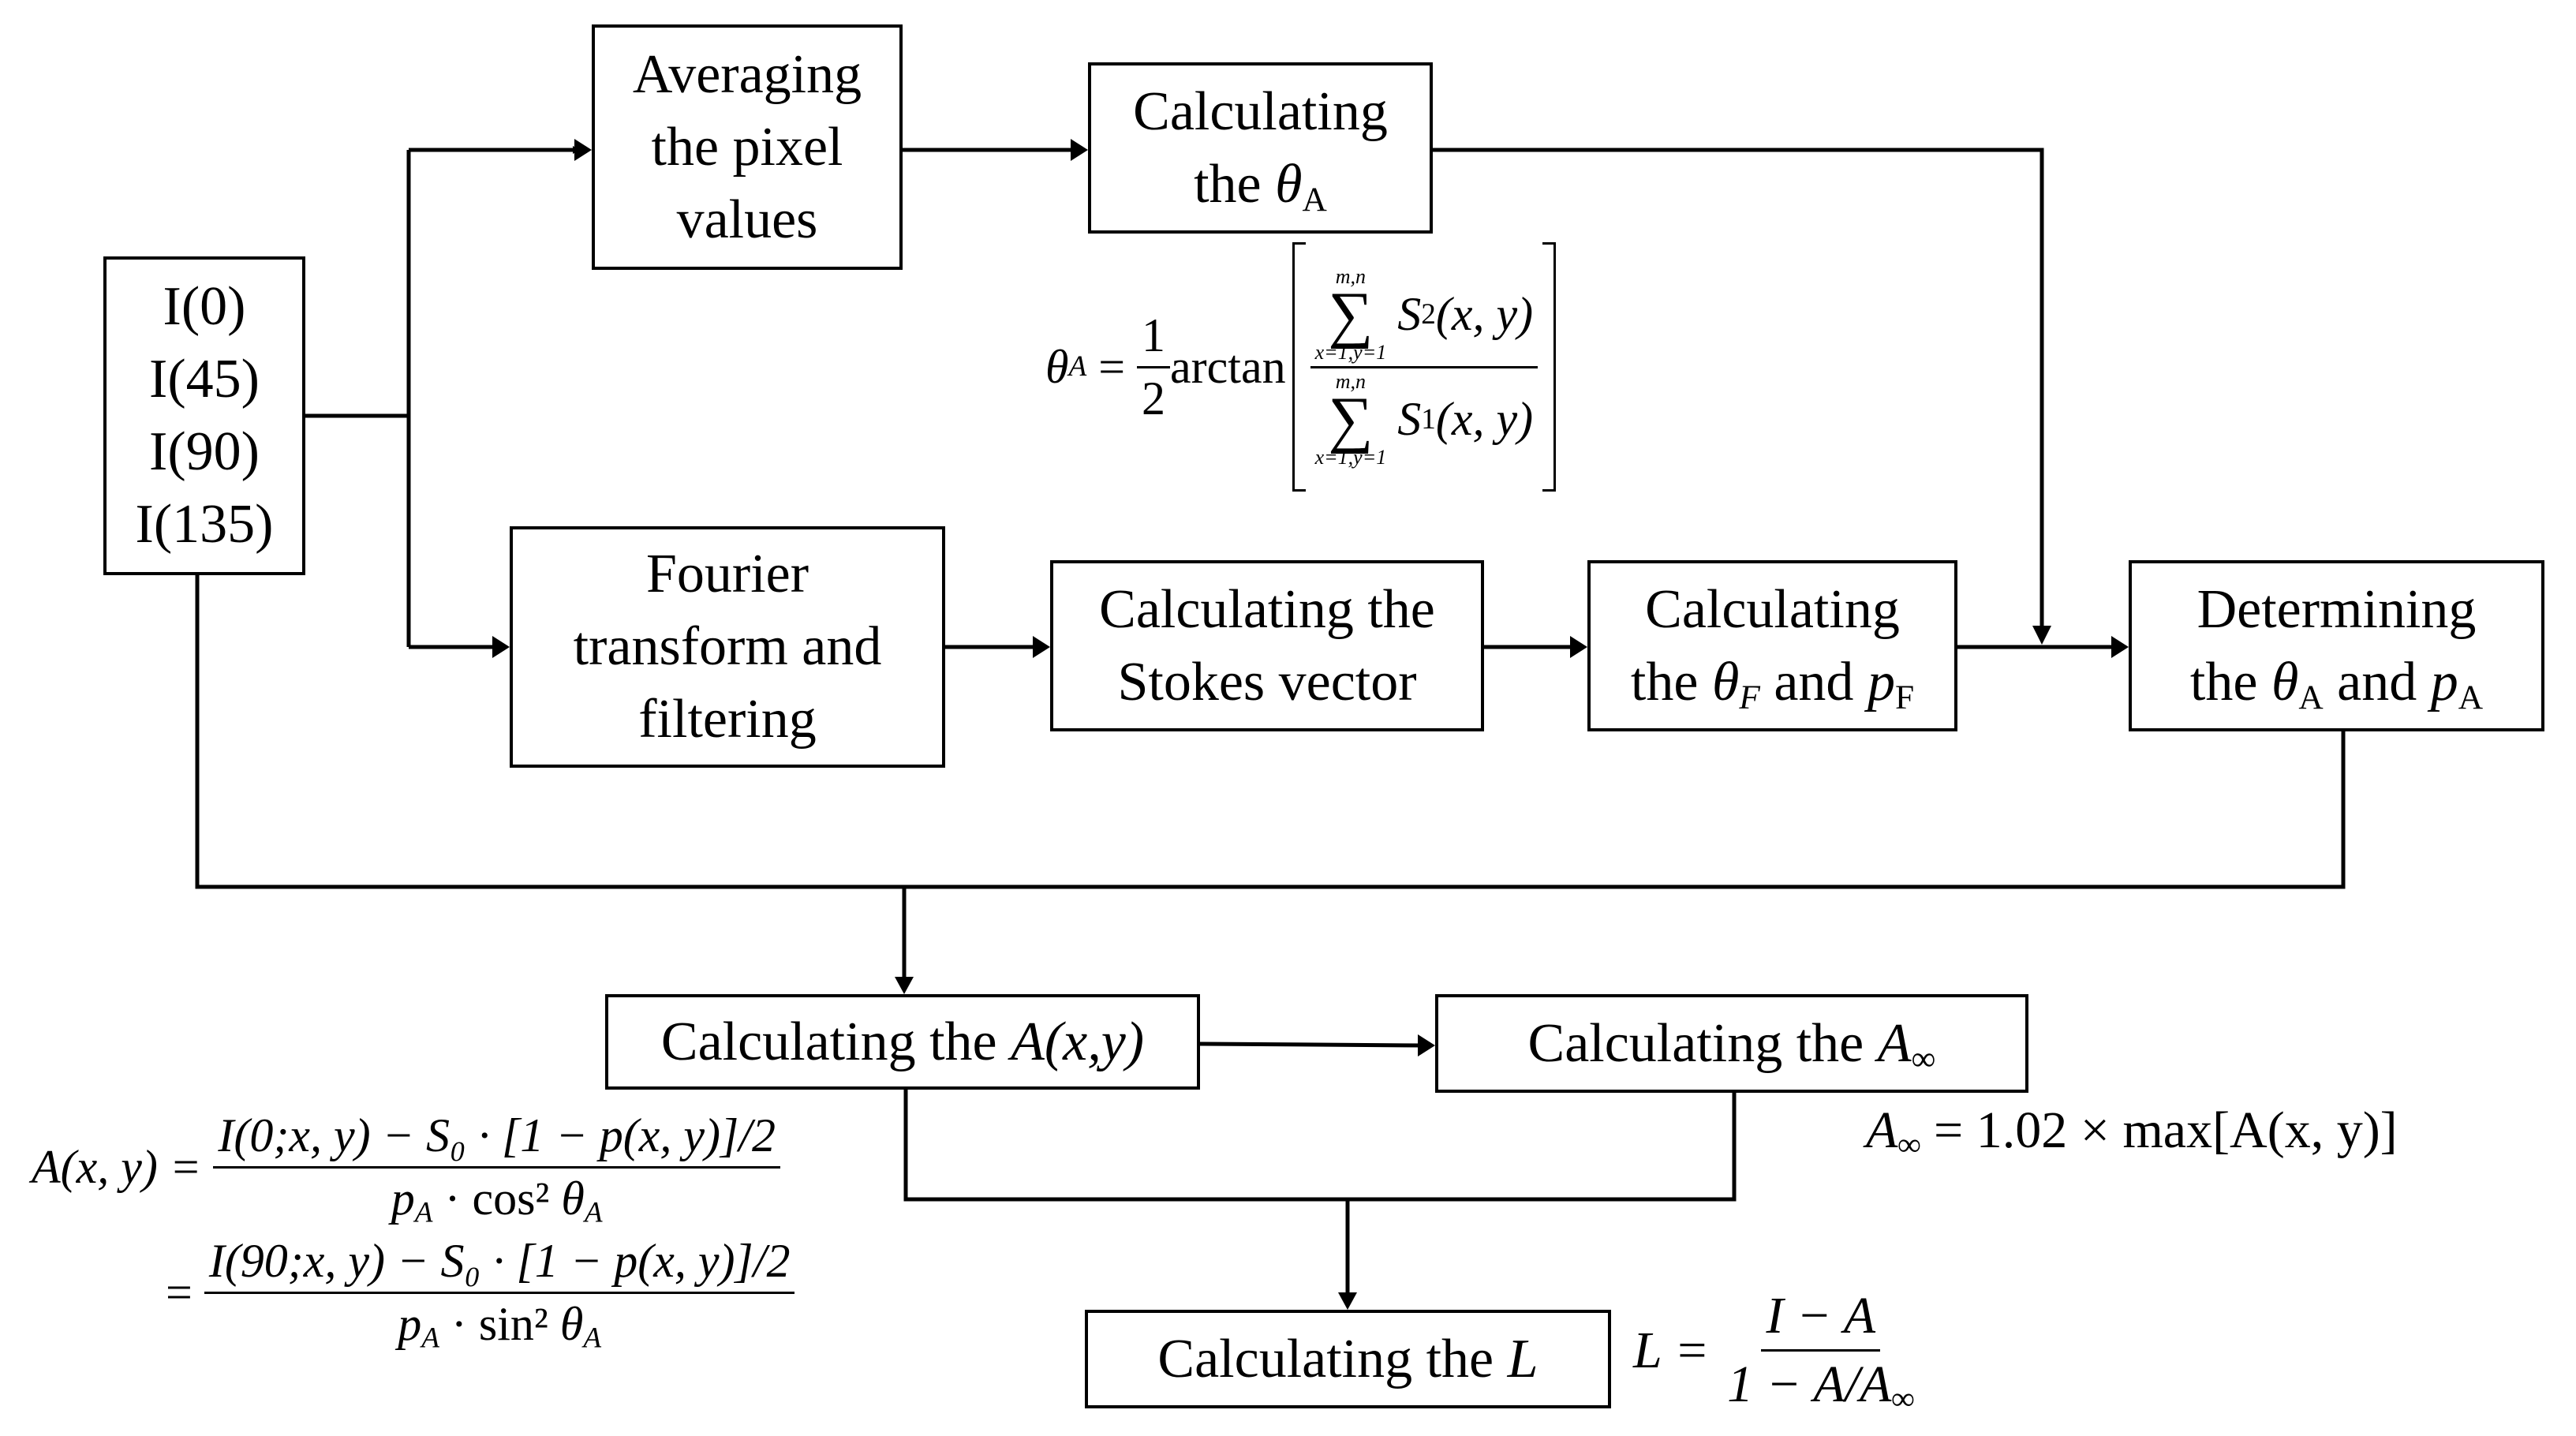 This screenshot has width=2576, height=1436. I want to click on arrowhead-l, so click(1347, 1301).